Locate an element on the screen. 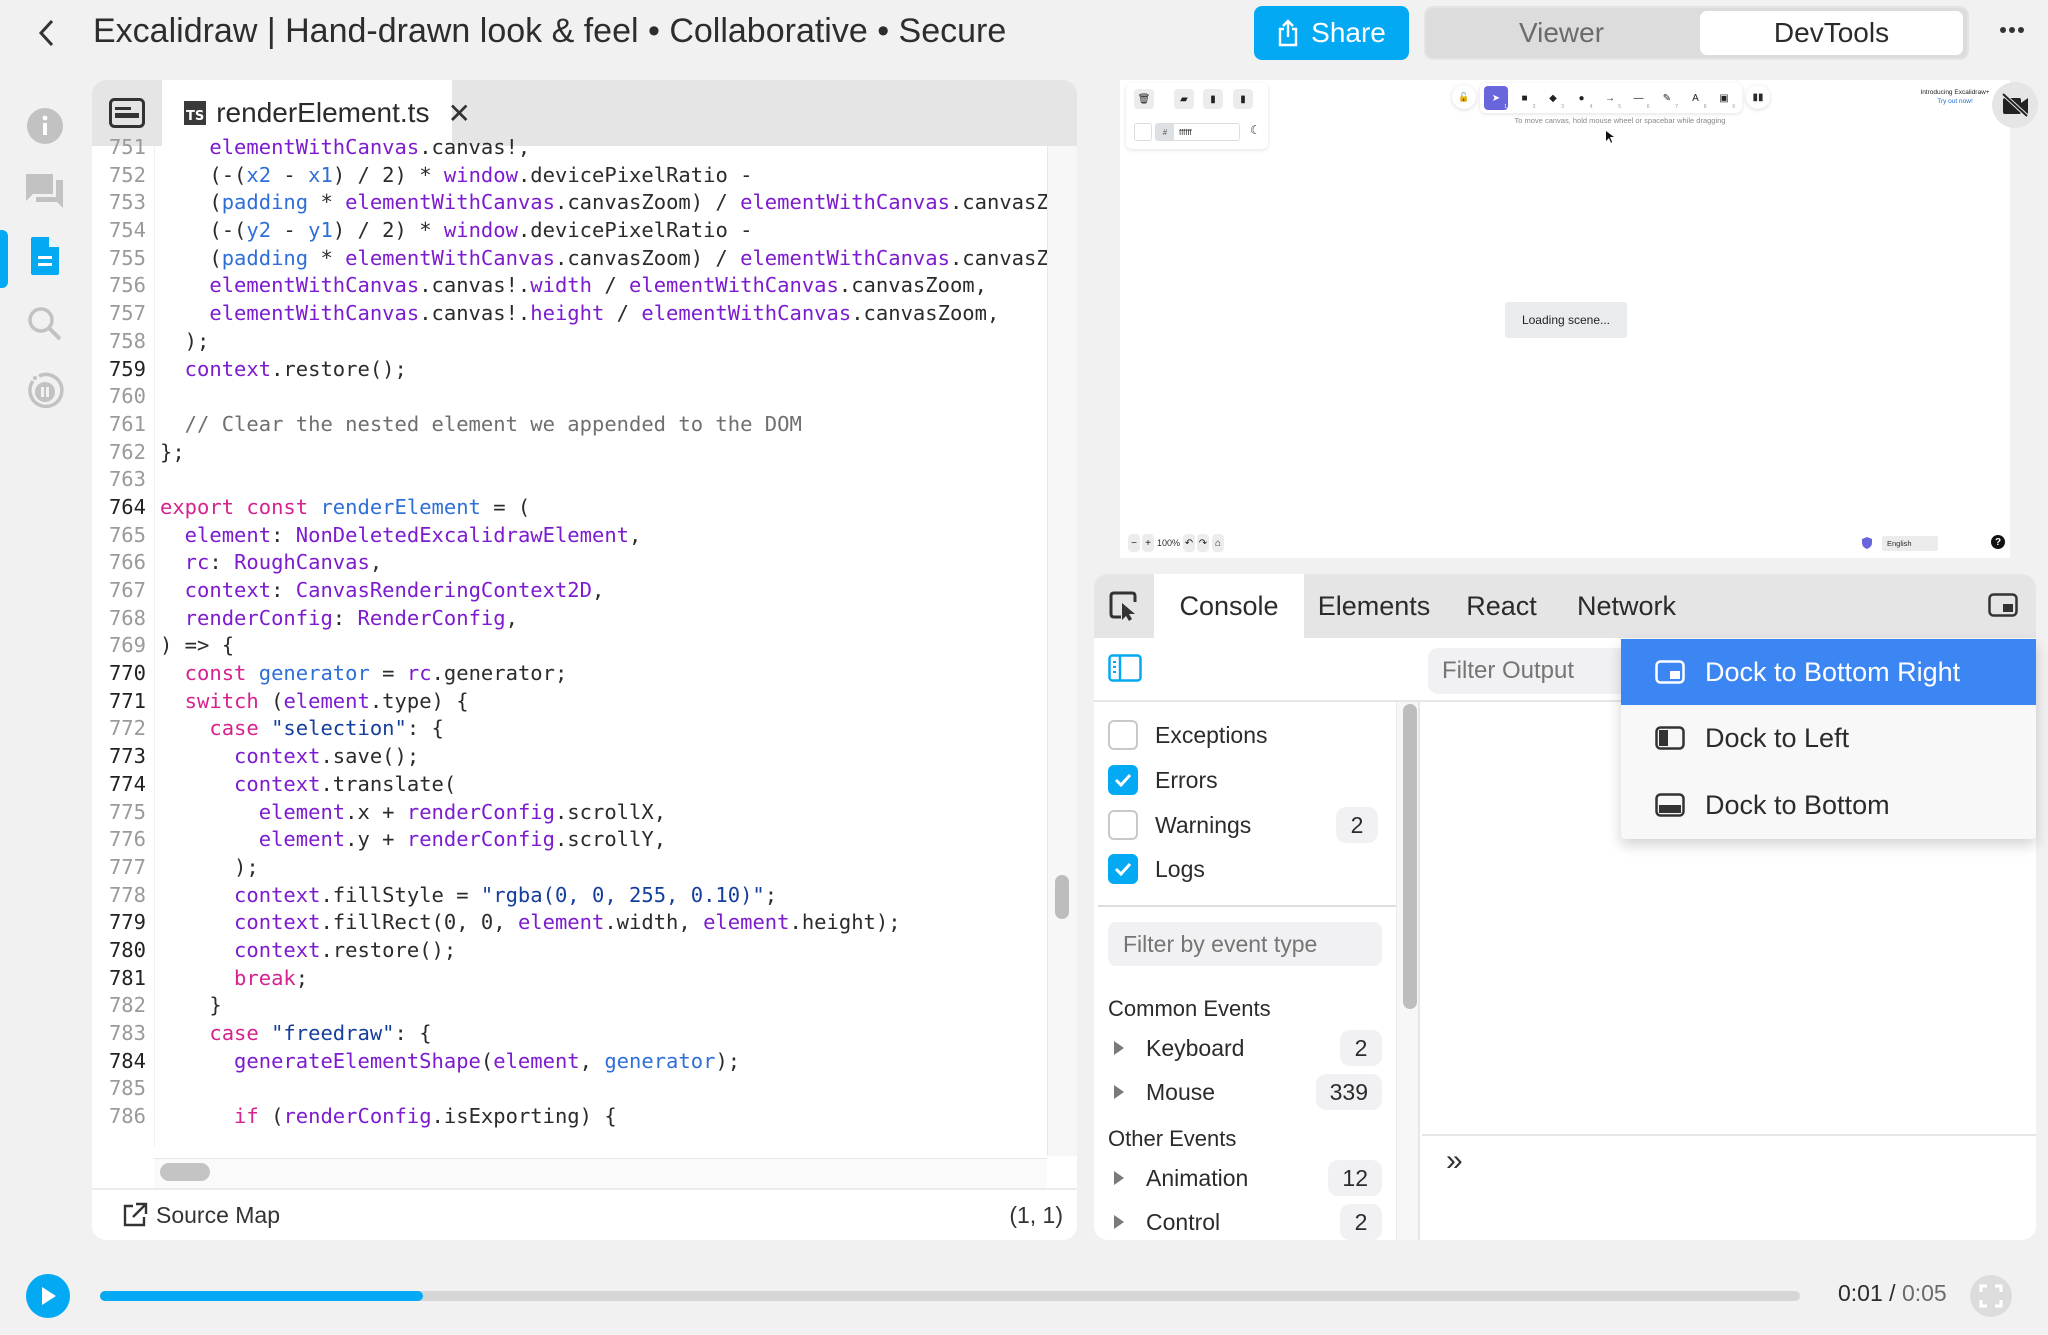  line-number: 772 is located at coordinates (122, 729).